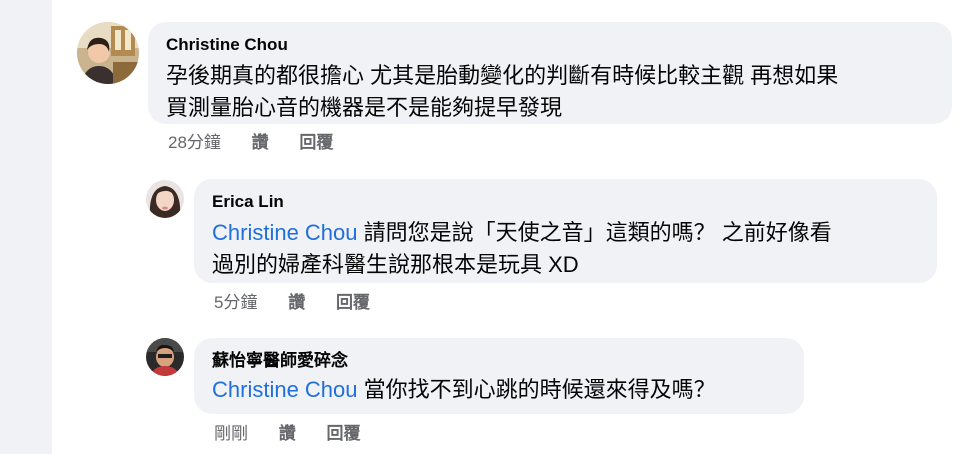 The width and height of the screenshot is (960, 454). I want to click on comment-text-line1: Christine Chou 請問您是說「天使之音」這類的嗎？ 之前好像看, so click(565, 233).